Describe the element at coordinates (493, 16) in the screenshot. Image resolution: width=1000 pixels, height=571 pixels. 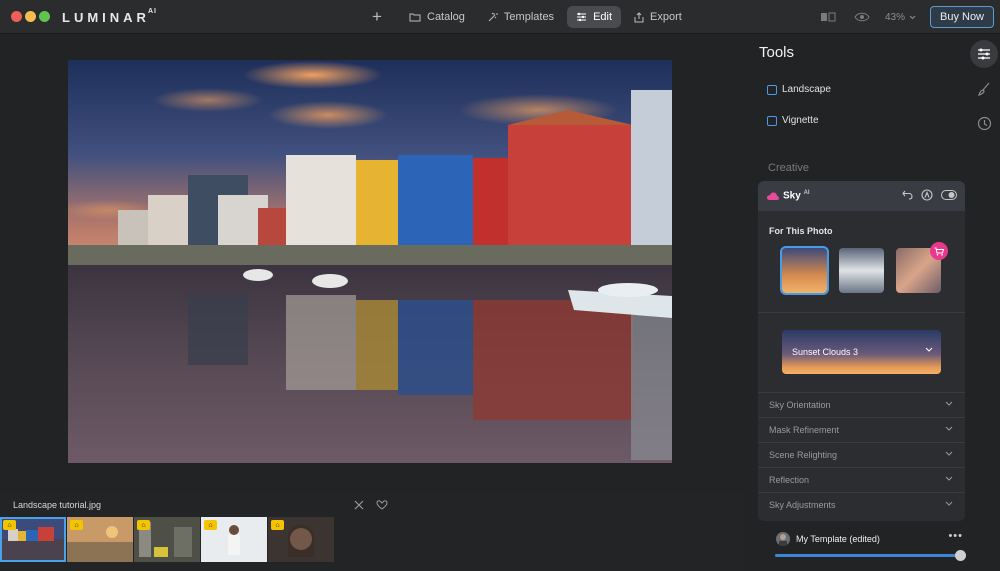
I see `magic-wand-icon` at that location.